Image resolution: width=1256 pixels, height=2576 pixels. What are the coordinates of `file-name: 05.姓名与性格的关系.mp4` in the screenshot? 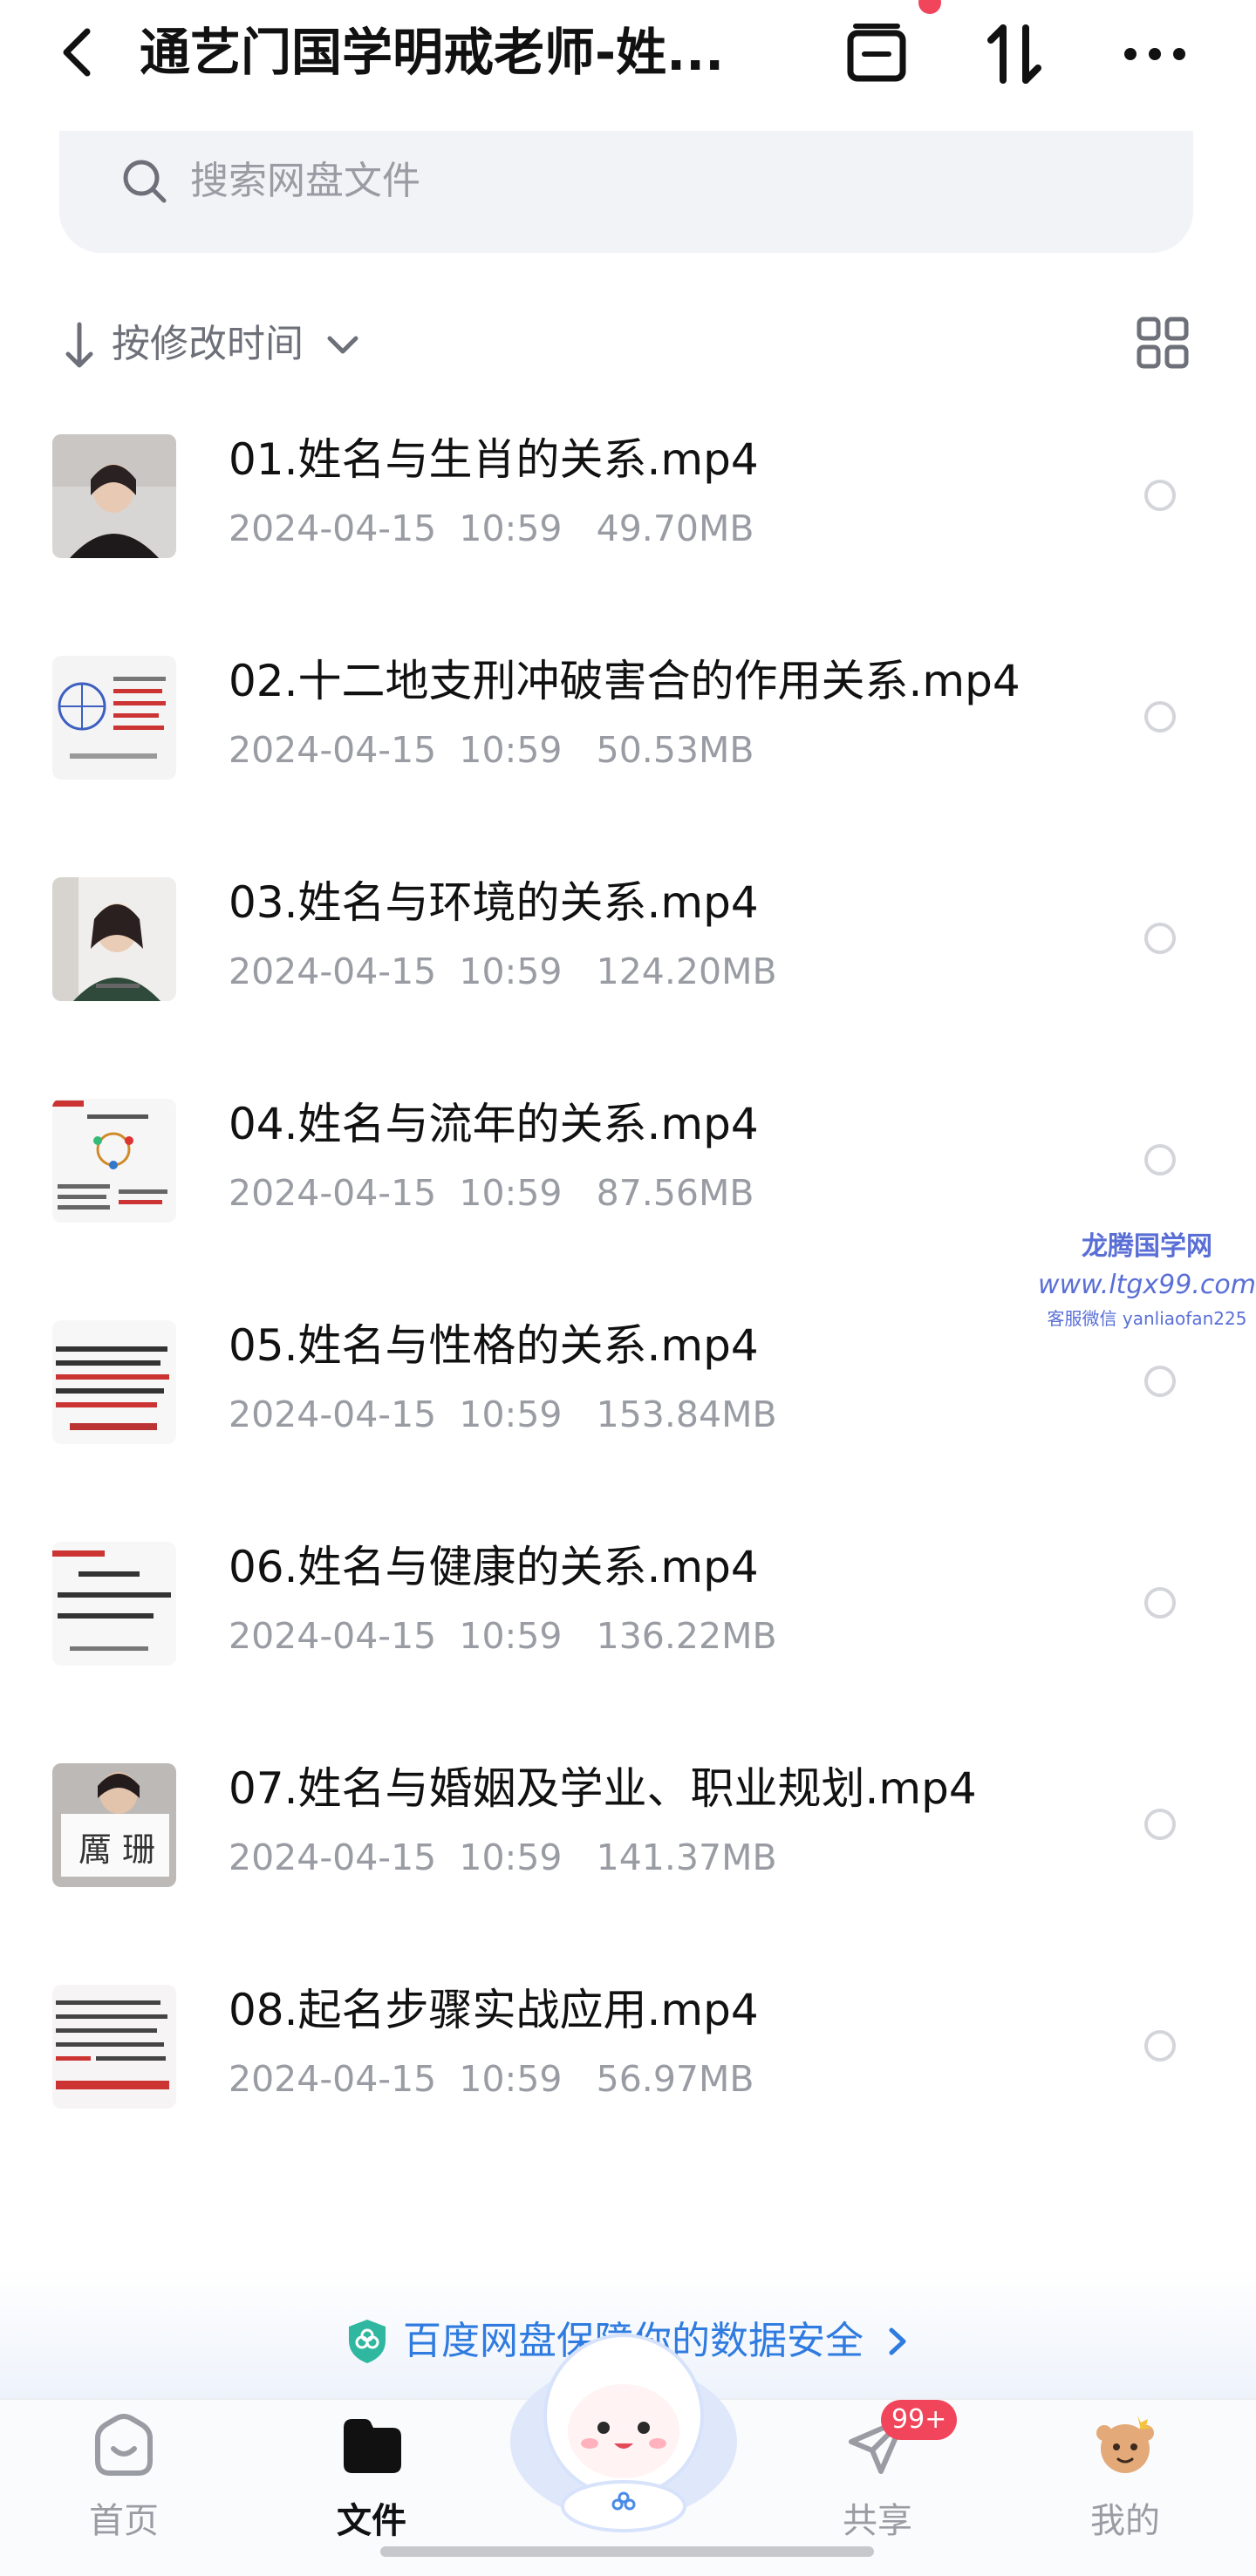 It's located at (494, 1346).